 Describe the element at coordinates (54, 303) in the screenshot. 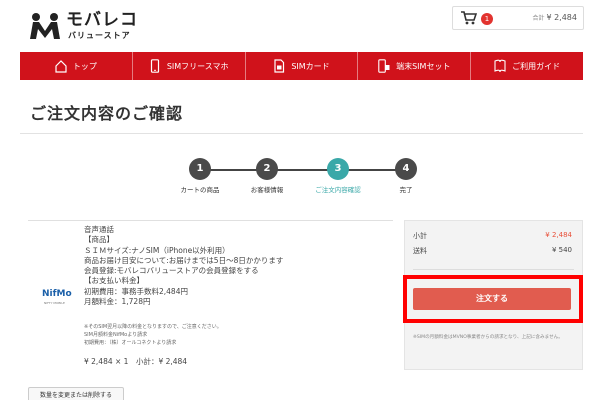

I see `product-brand-sub: NIFTY MOBILE` at that location.